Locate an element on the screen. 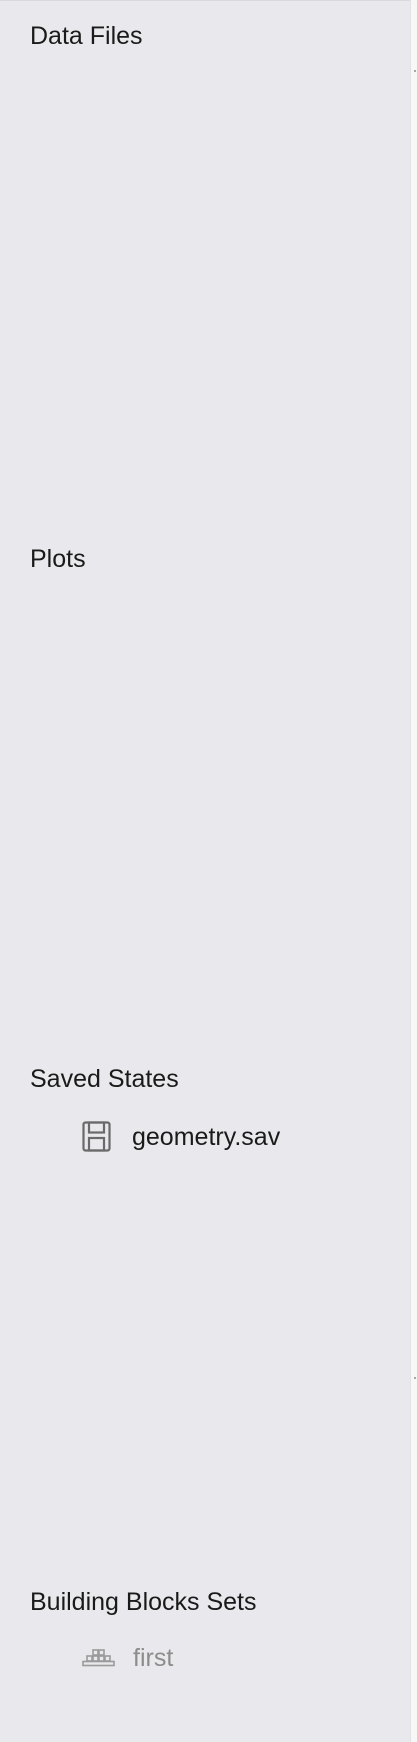 This screenshot has width=417, height=1742. saved-state-item-label: geometry.sav is located at coordinates (206, 1137).